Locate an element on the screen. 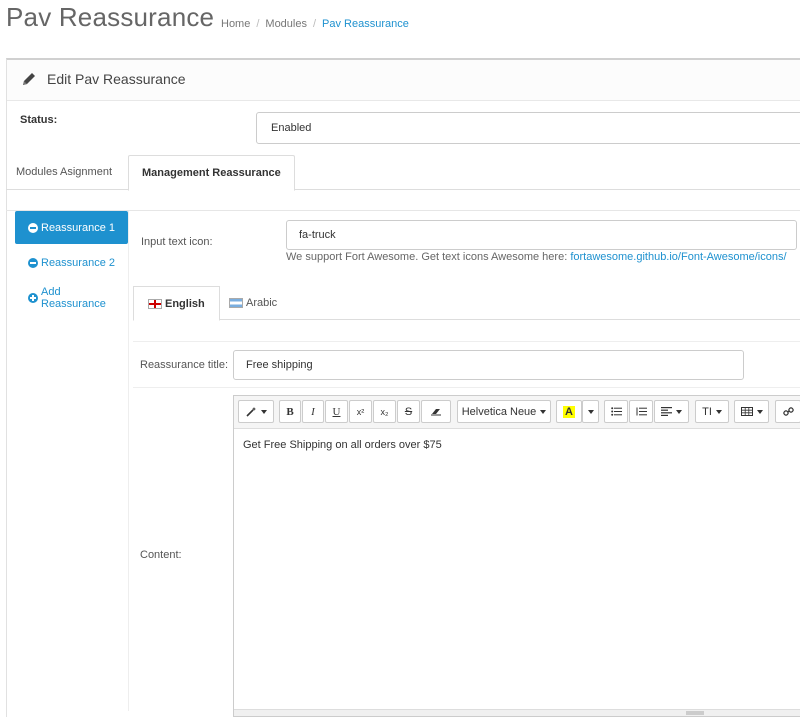 This screenshot has width=800, height=717. nav-item-label: Reassurance 1 is located at coordinates (78, 227).